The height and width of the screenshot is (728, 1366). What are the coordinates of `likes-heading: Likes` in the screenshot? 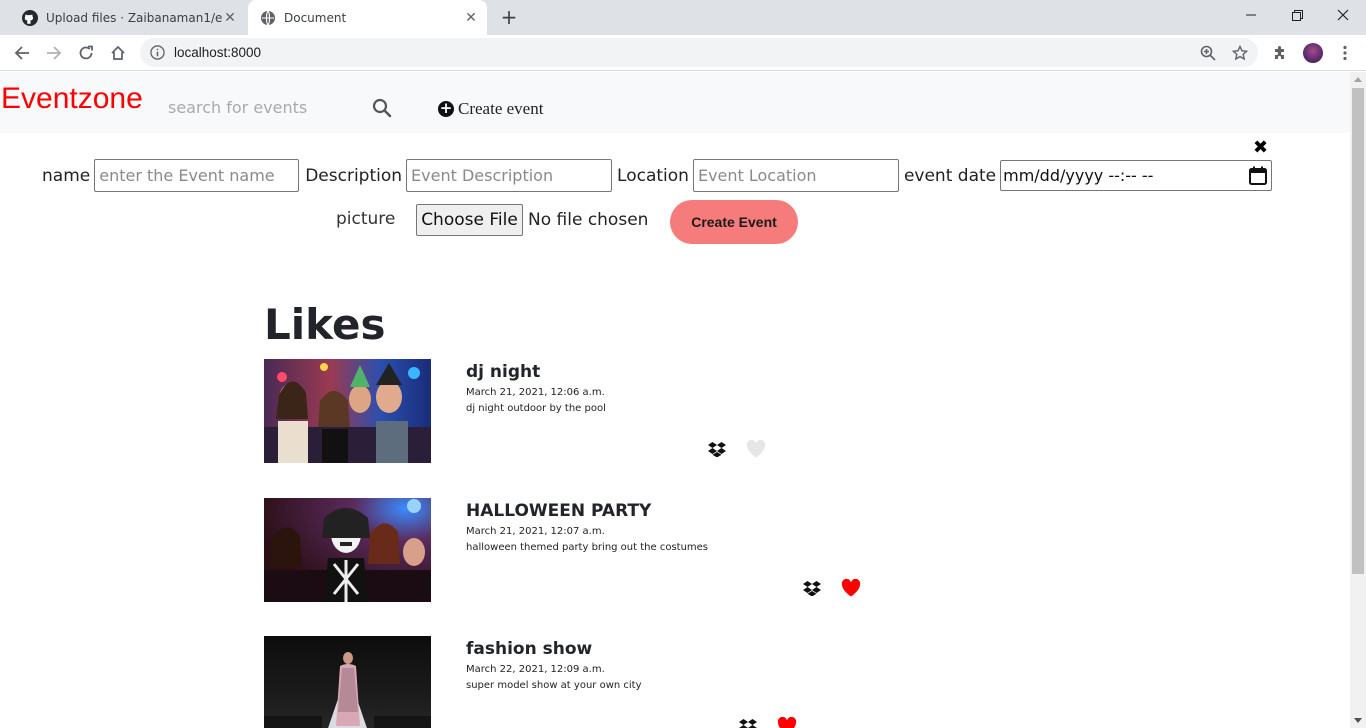 It's located at (325, 324).